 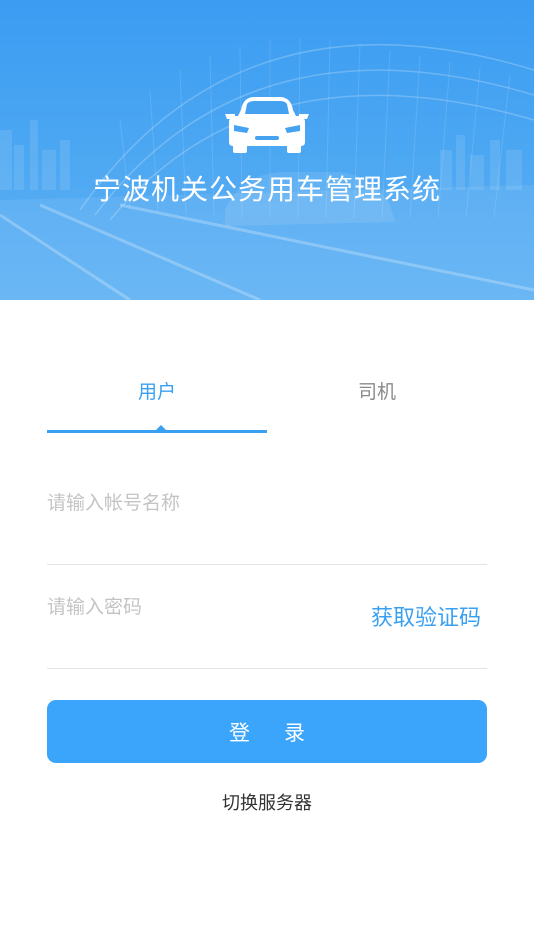 I want to click on car-icon, so click(x=267, y=125).